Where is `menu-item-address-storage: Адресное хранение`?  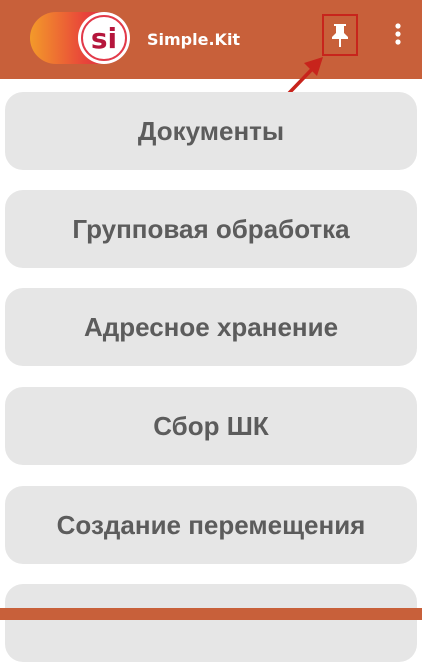
menu-item-address-storage: Адресное хранение is located at coordinates (211, 327).